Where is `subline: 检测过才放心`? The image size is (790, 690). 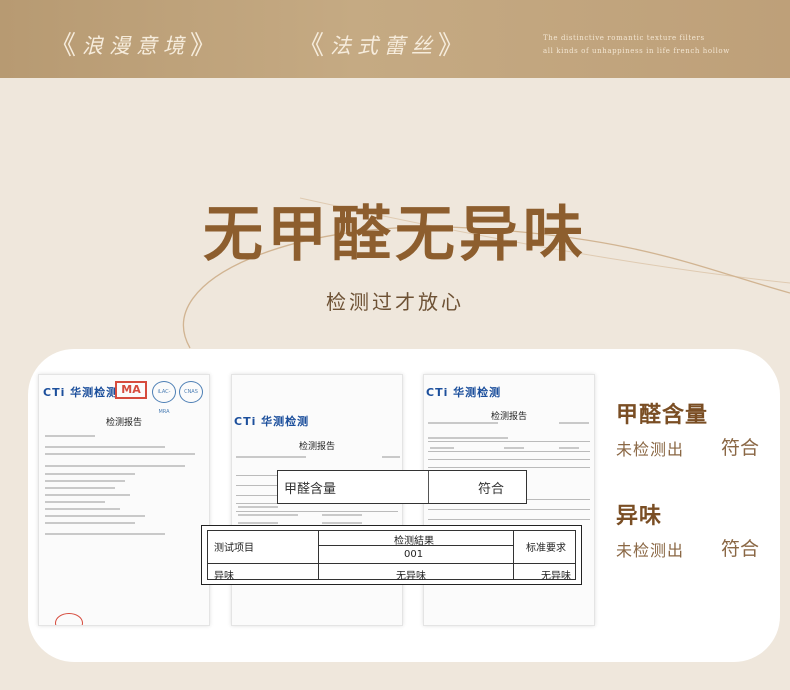 subline: 检测过才放心 is located at coordinates (395, 302).